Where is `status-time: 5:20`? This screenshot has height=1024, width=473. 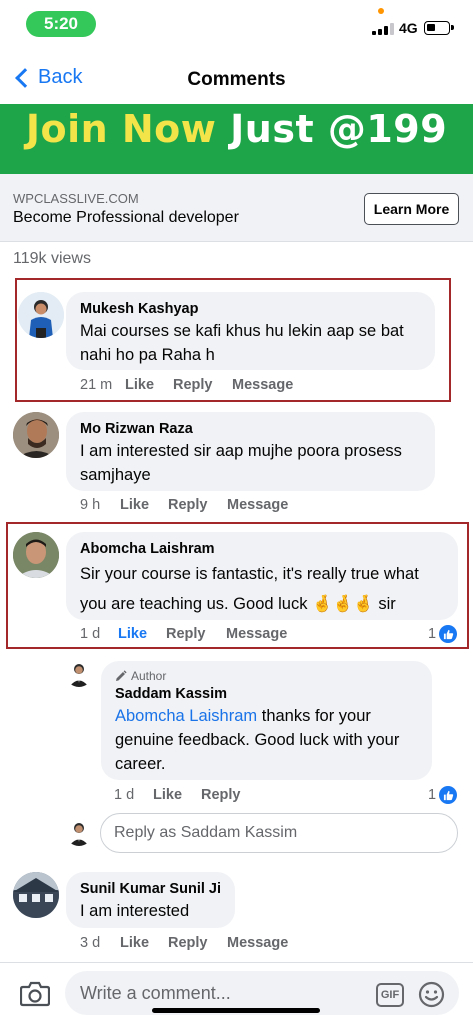 status-time: 5:20 is located at coordinates (61, 24).